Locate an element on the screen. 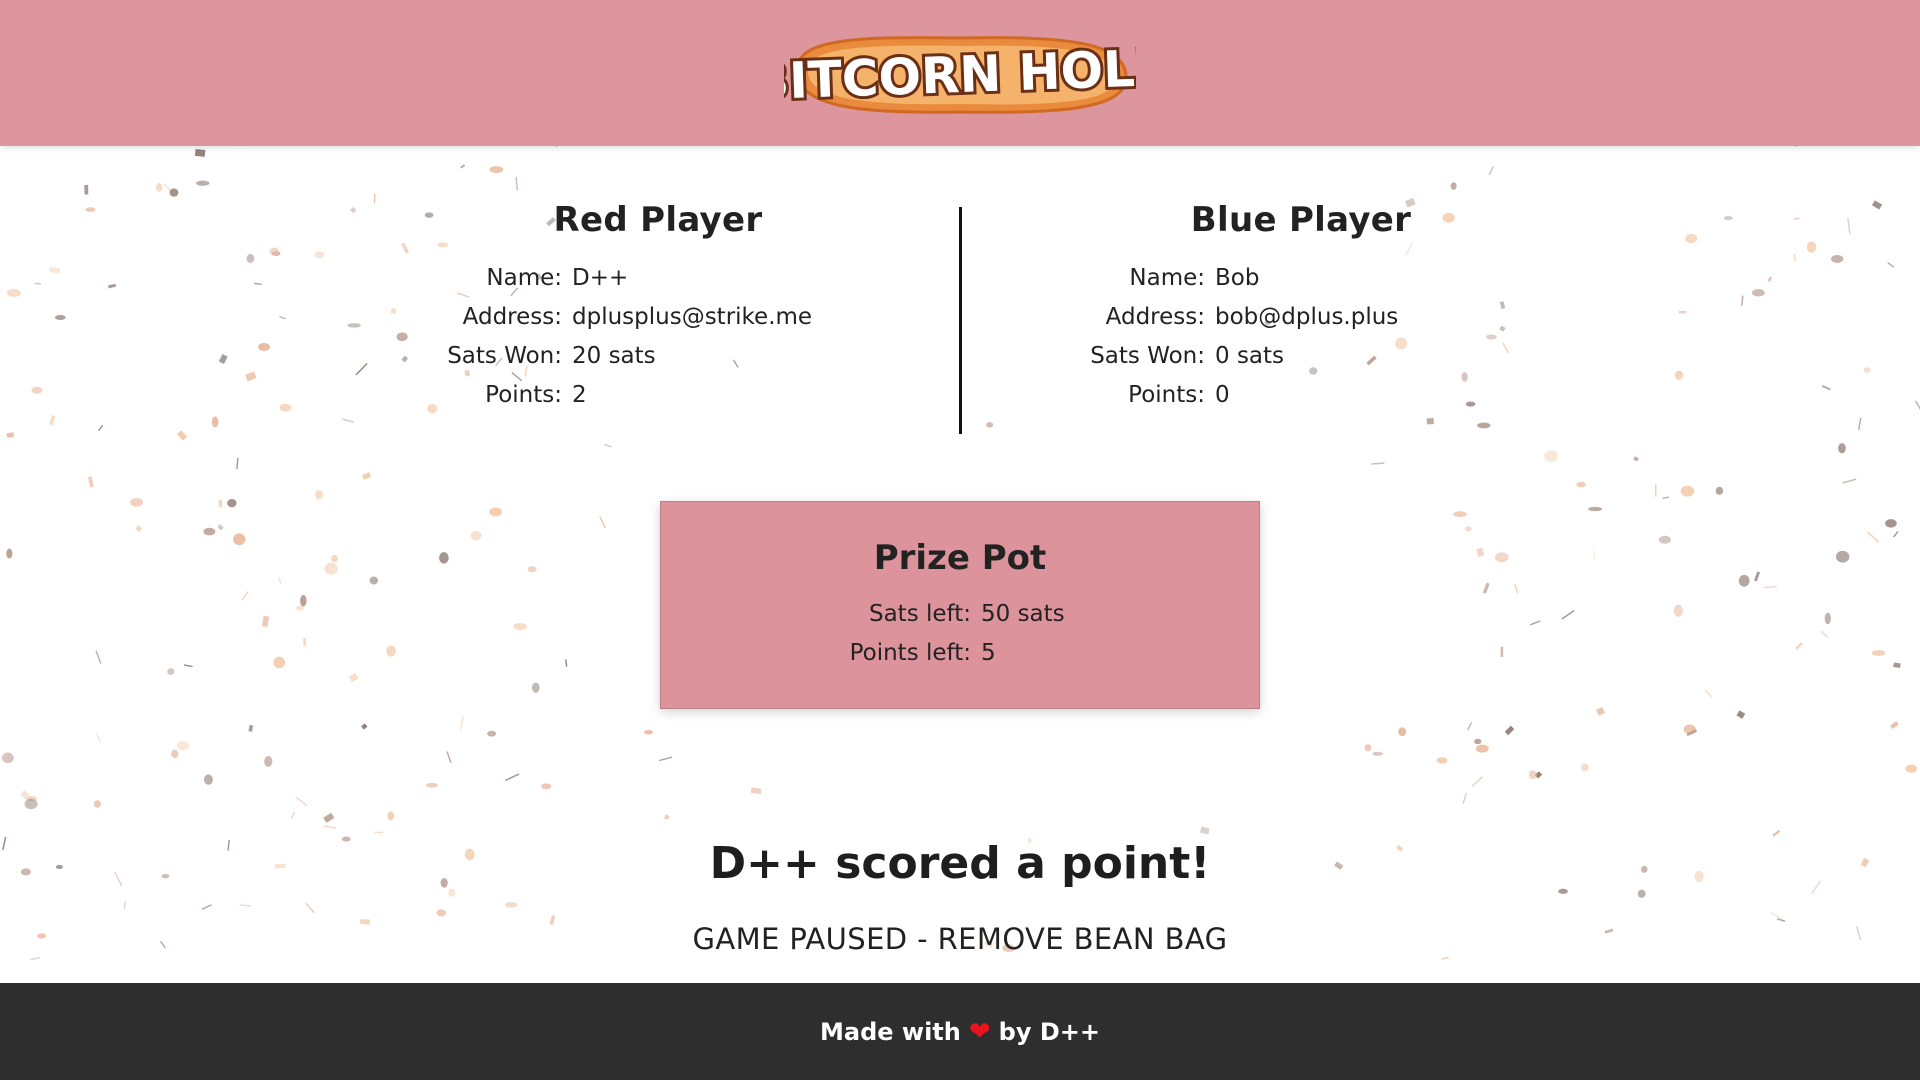 Image resolution: width=1920 pixels, height=1080 pixels. footer: Made with ❤ by D++ is located at coordinates (960, 1031).